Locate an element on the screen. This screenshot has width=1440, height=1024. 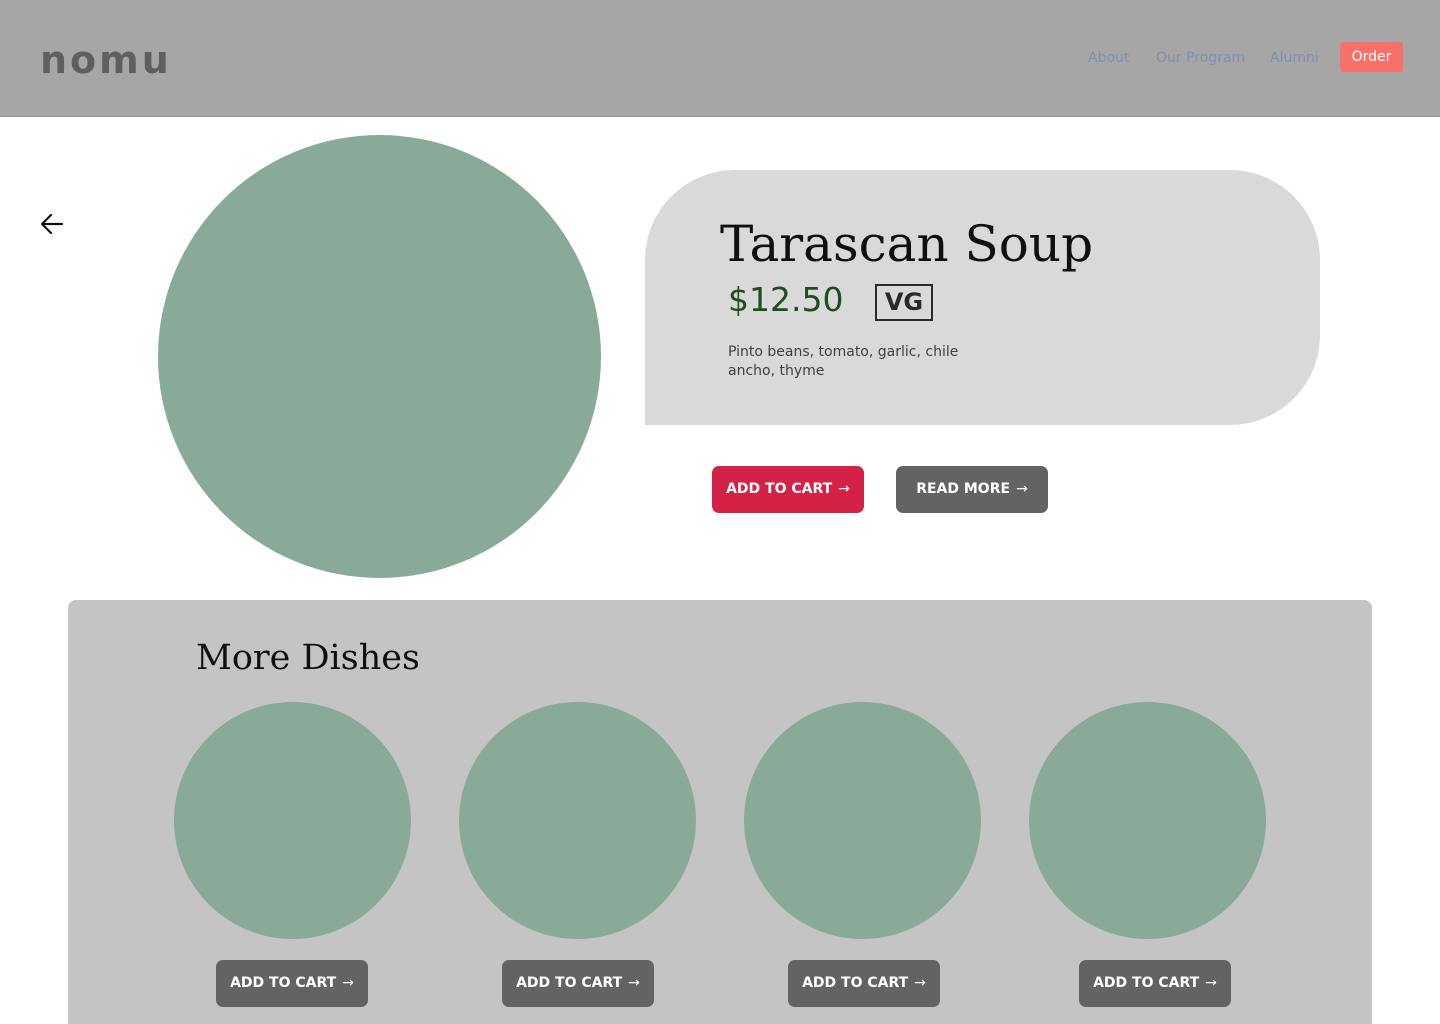
more-dishes-title: More Dishes is located at coordinates (308, 658).